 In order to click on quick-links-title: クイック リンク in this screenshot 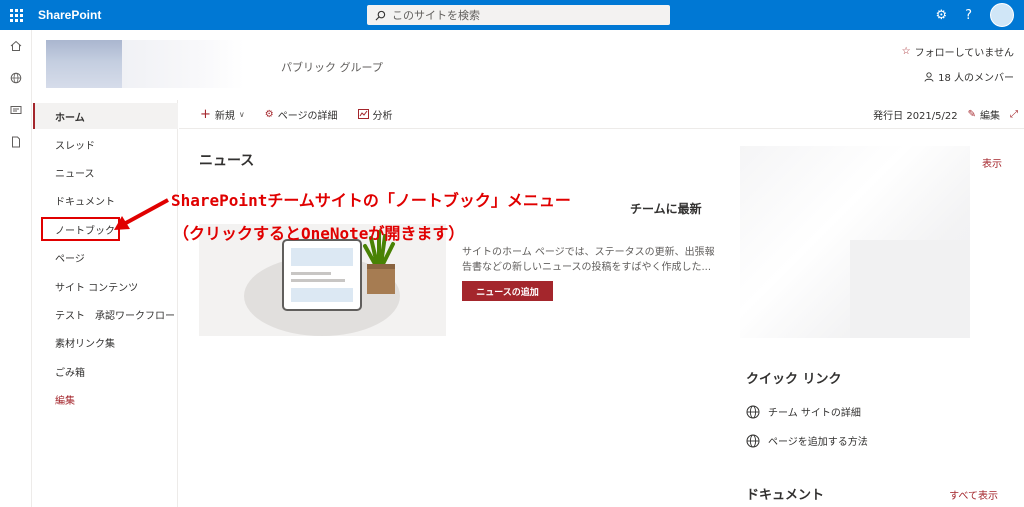, I will do `click(794, 379)`.